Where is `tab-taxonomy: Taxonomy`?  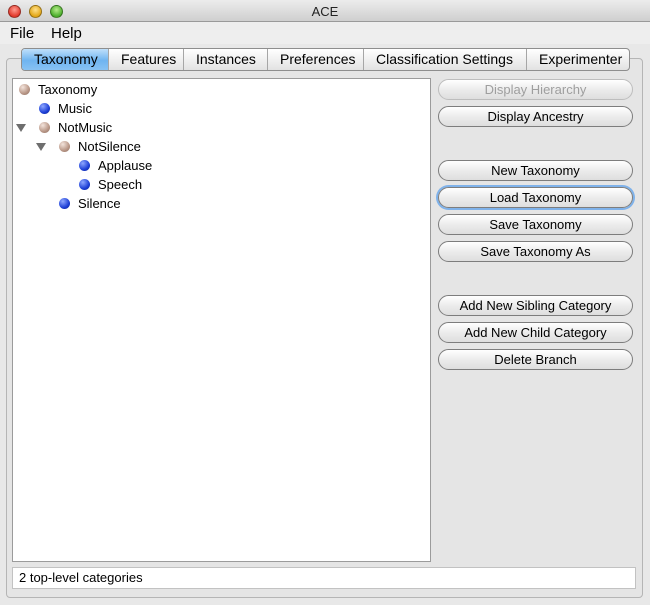
tab-taxonomy: Taxonomy is located at coordinates (65, 59).